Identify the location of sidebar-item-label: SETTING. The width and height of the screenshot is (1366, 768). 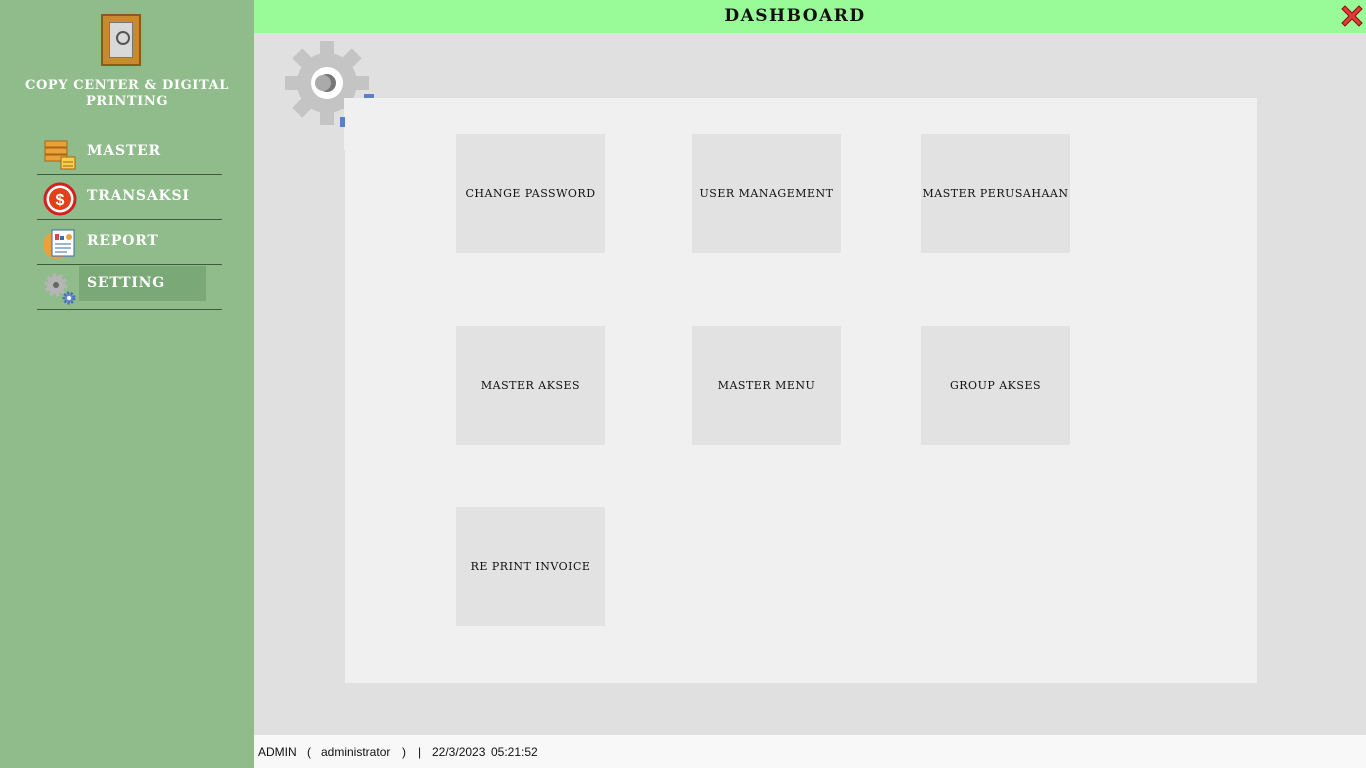
(126, 283).